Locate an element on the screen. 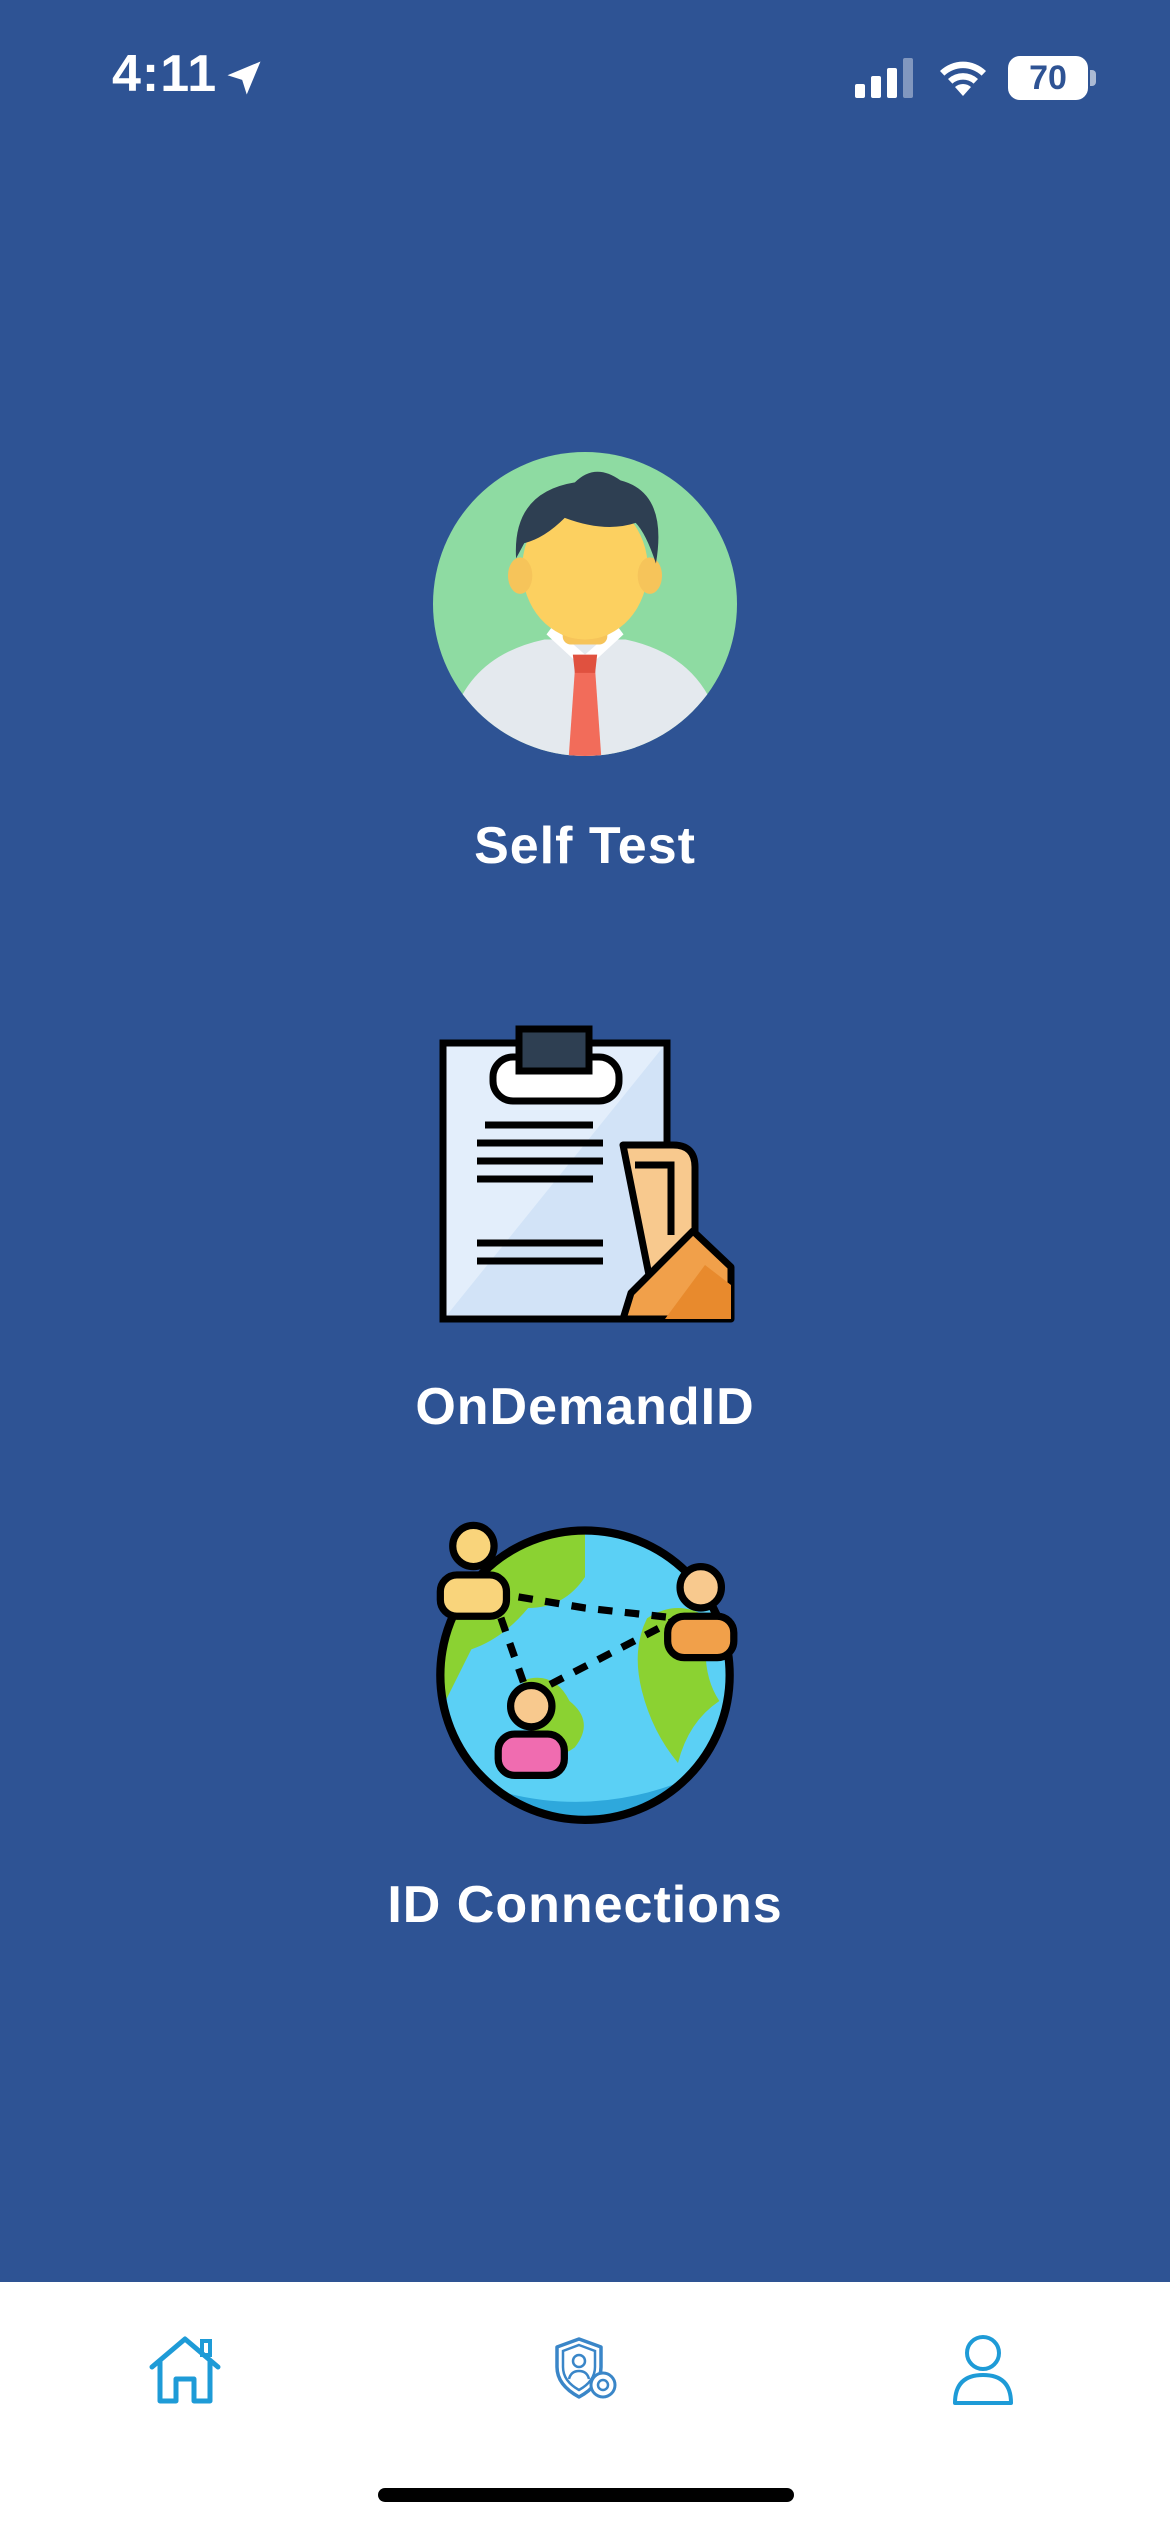  shield-gear-icon is located at coordinates (586, 2368).